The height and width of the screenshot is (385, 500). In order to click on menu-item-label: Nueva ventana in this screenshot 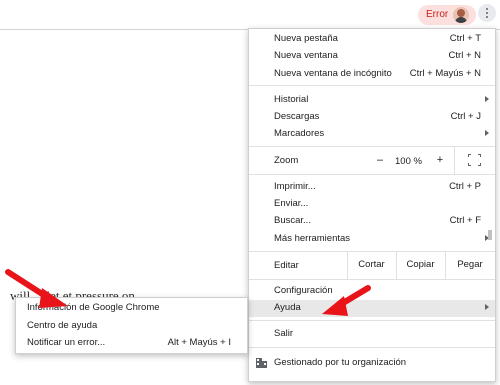, I will do `click(306, 55)`.